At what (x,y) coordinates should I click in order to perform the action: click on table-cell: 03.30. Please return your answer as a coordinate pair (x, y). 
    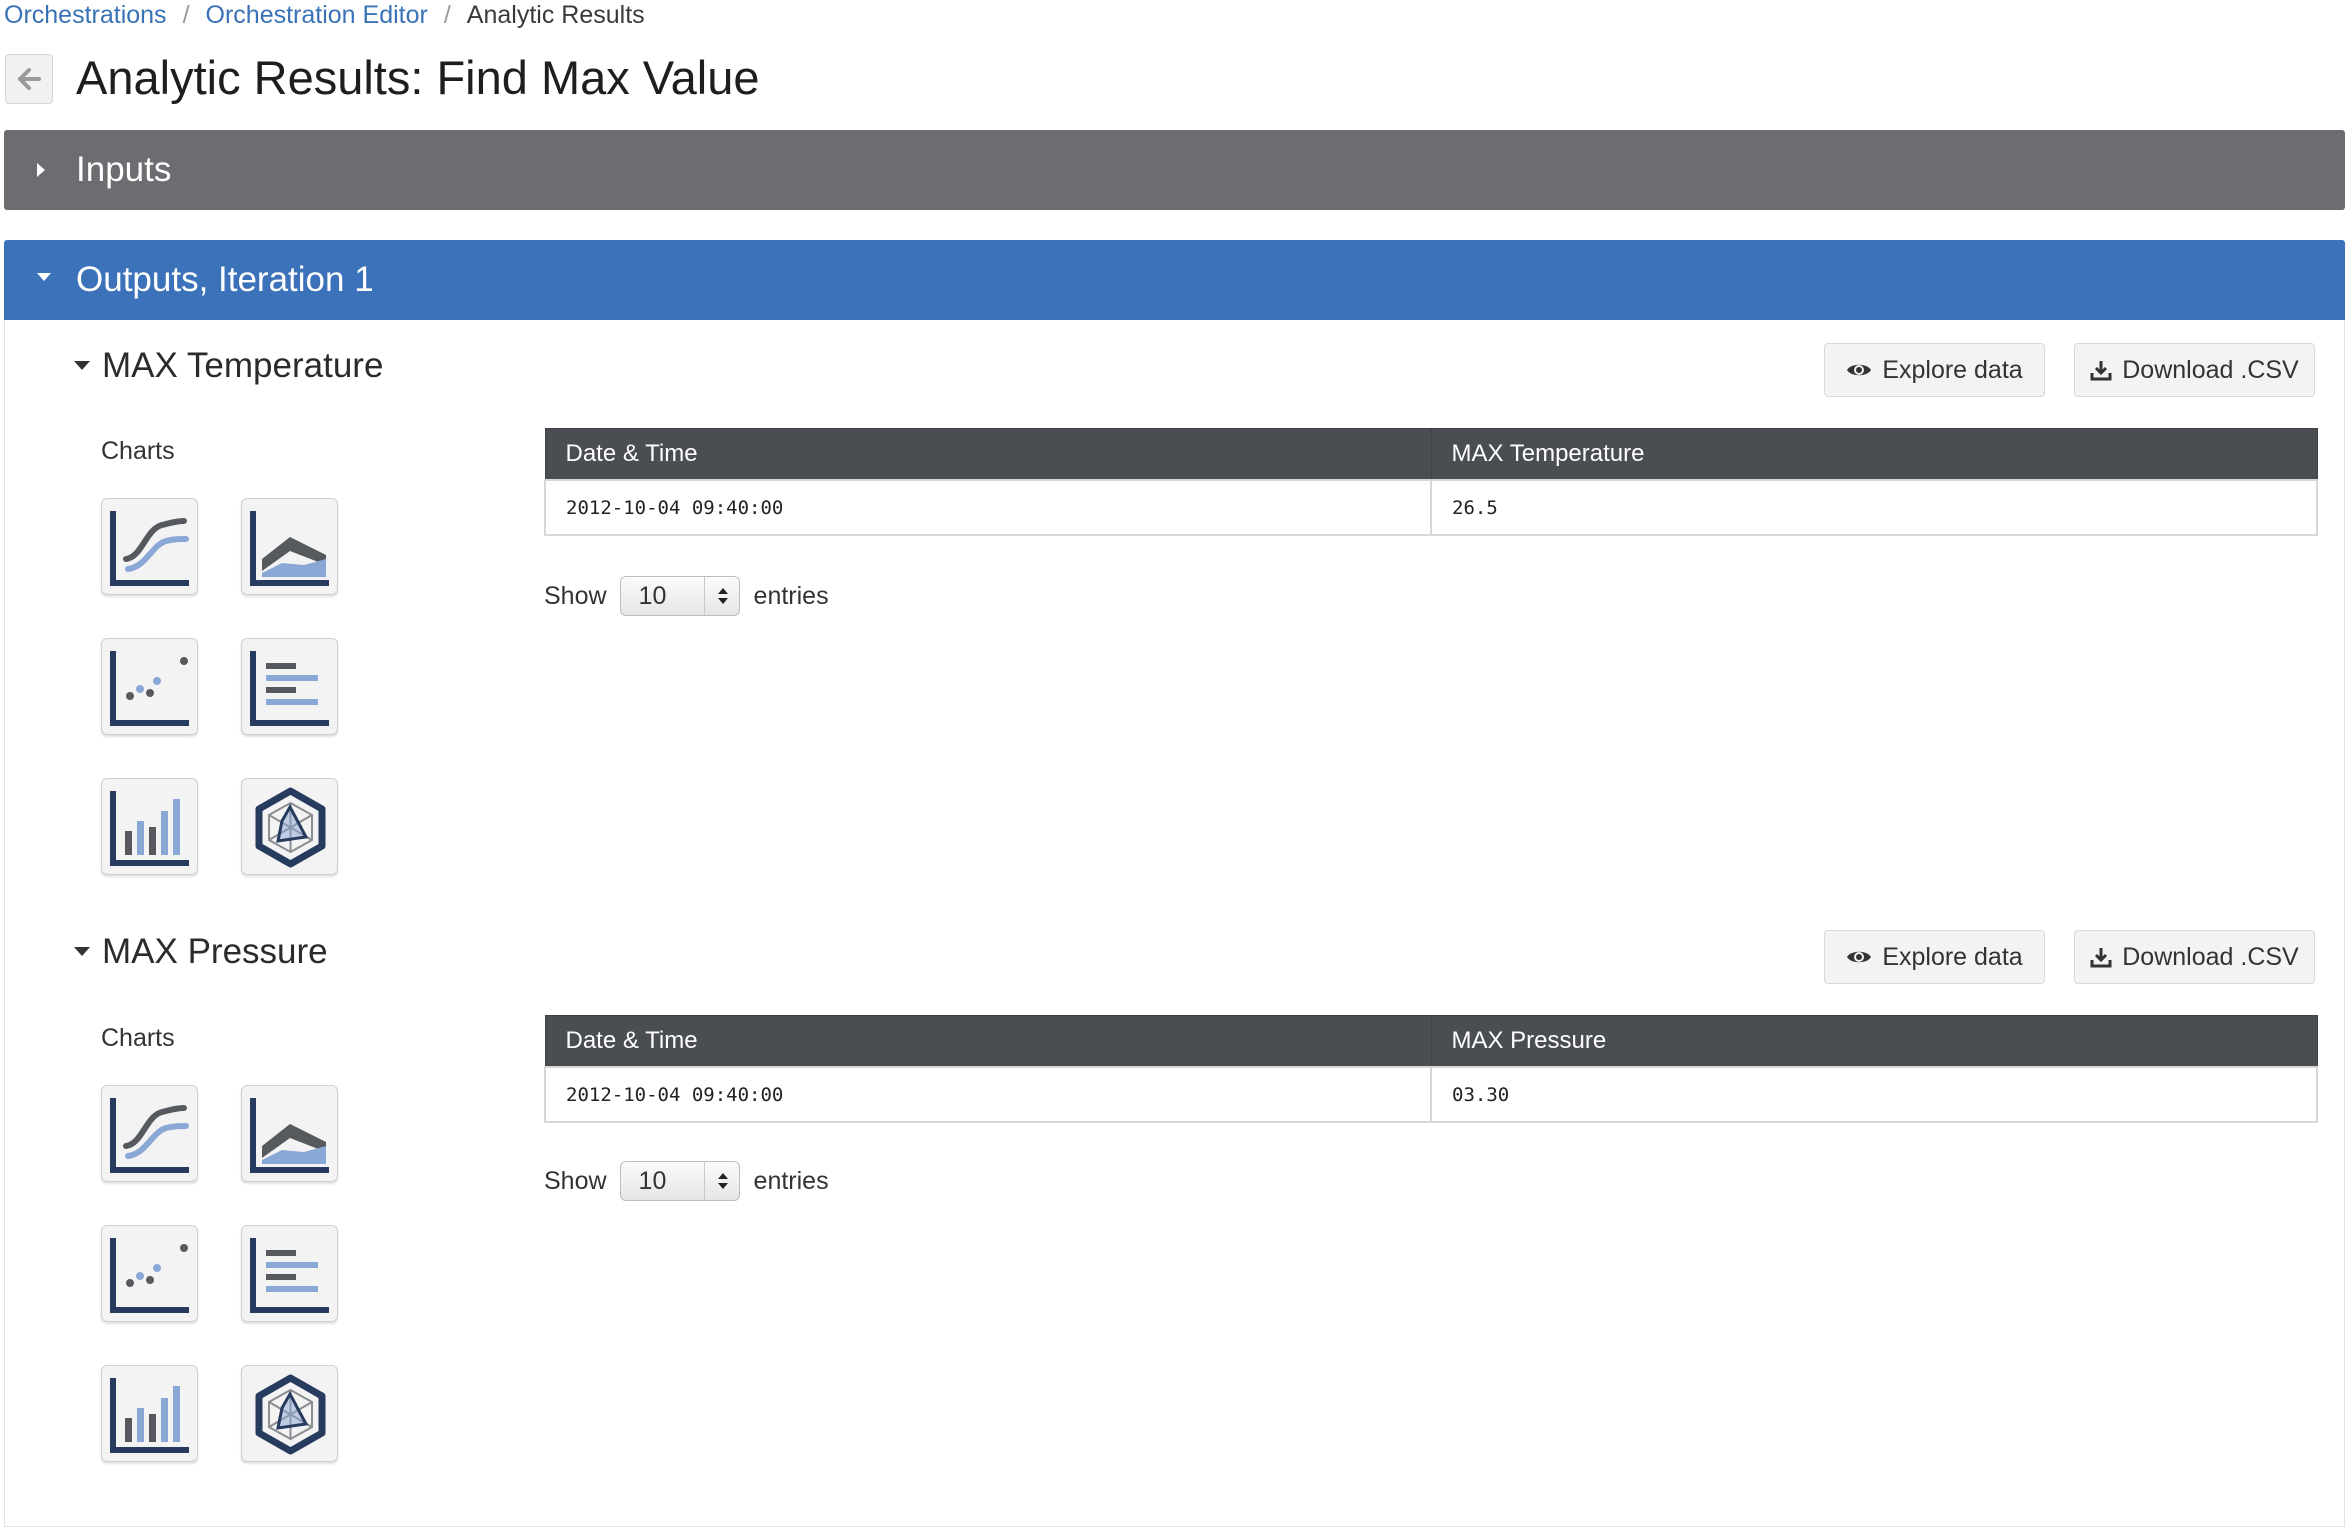
    Looking at the image, I should click on (1874, 1094).